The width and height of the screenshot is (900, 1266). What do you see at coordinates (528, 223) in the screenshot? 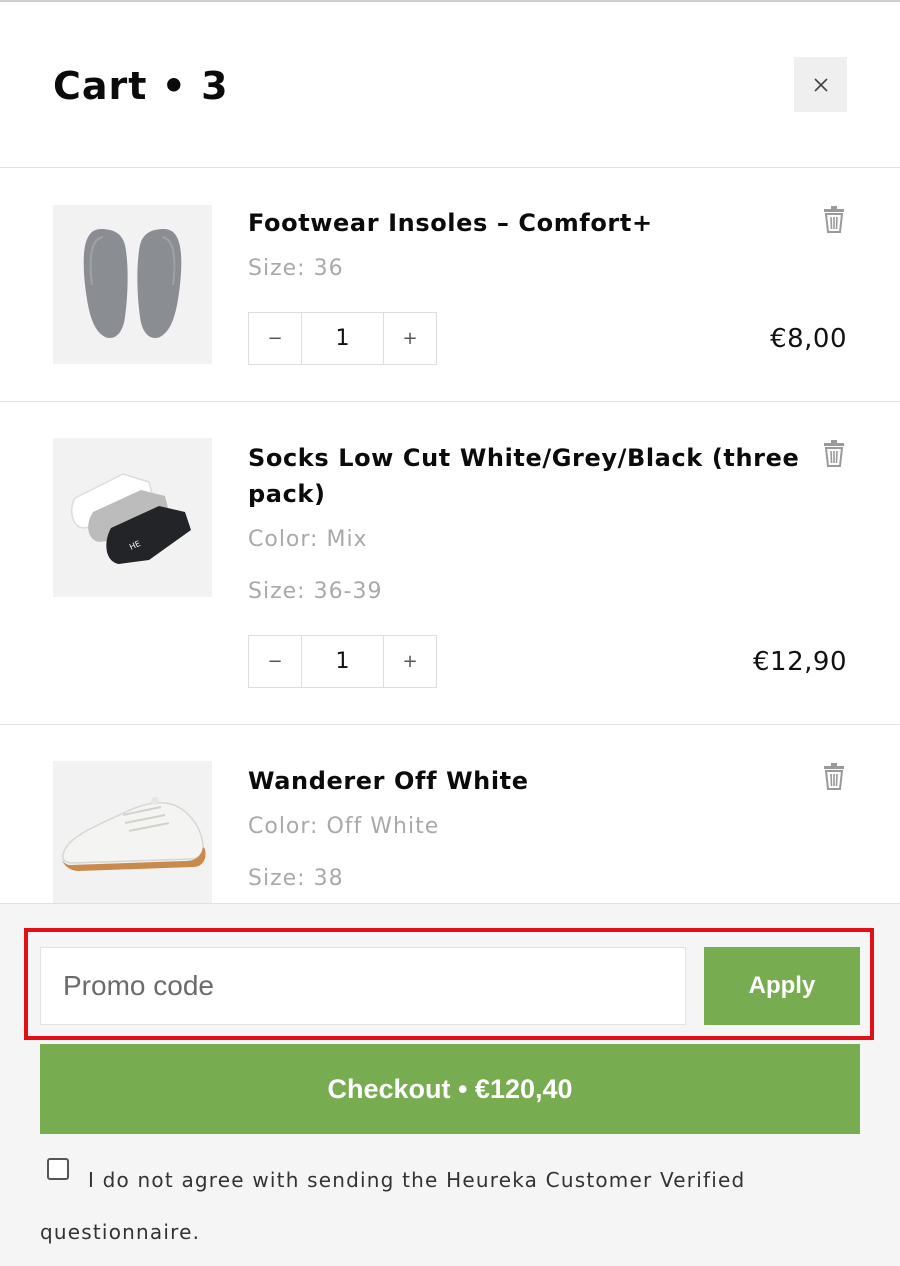
I see `item-name: Footwear Insoles – Comfort+` at bounding box center [528, 223].